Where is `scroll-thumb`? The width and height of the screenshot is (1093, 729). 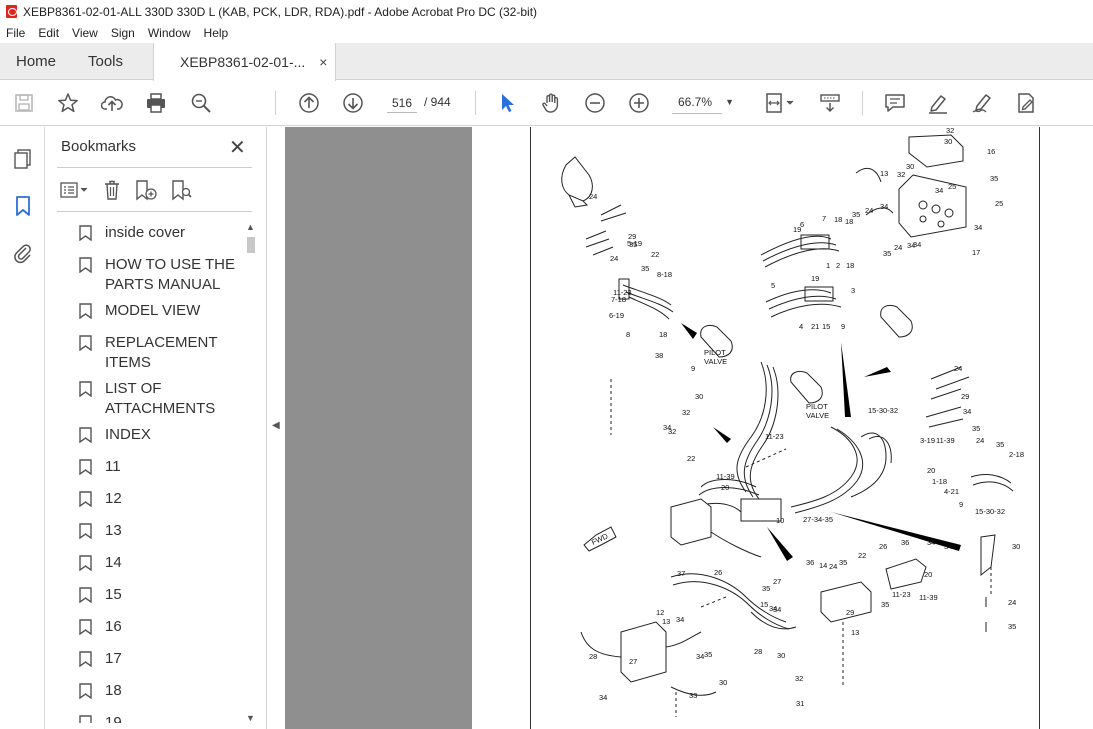
scroll-thumb is located at coordinates (251, 245).